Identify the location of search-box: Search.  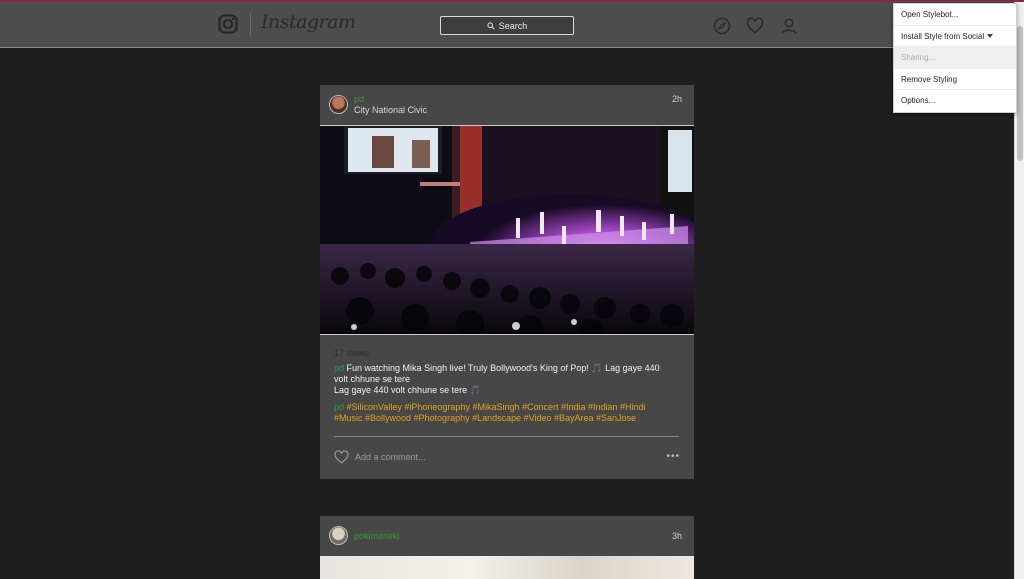
(507, 25).